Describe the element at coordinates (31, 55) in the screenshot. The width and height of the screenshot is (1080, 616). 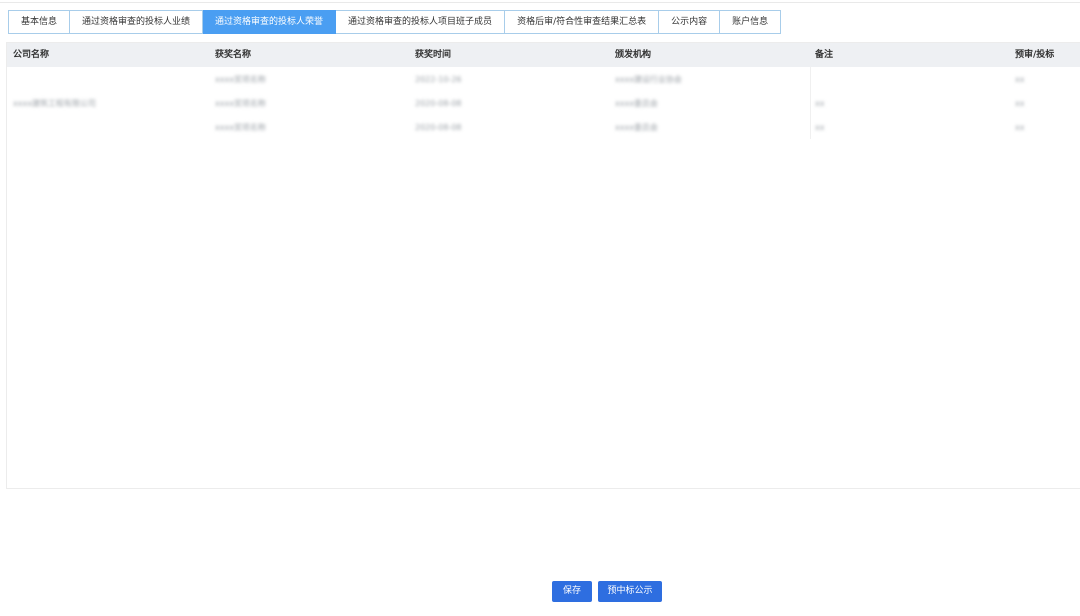
I see `column-header-company: 公司名称` at that location.